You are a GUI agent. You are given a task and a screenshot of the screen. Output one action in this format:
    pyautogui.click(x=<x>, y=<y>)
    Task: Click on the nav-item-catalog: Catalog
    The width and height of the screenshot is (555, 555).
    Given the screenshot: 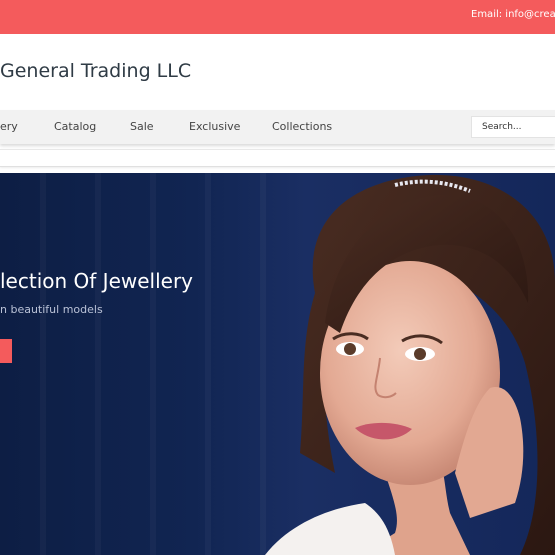 What is the action you would take?
    pyautogui.click(x=75, y=126)
    